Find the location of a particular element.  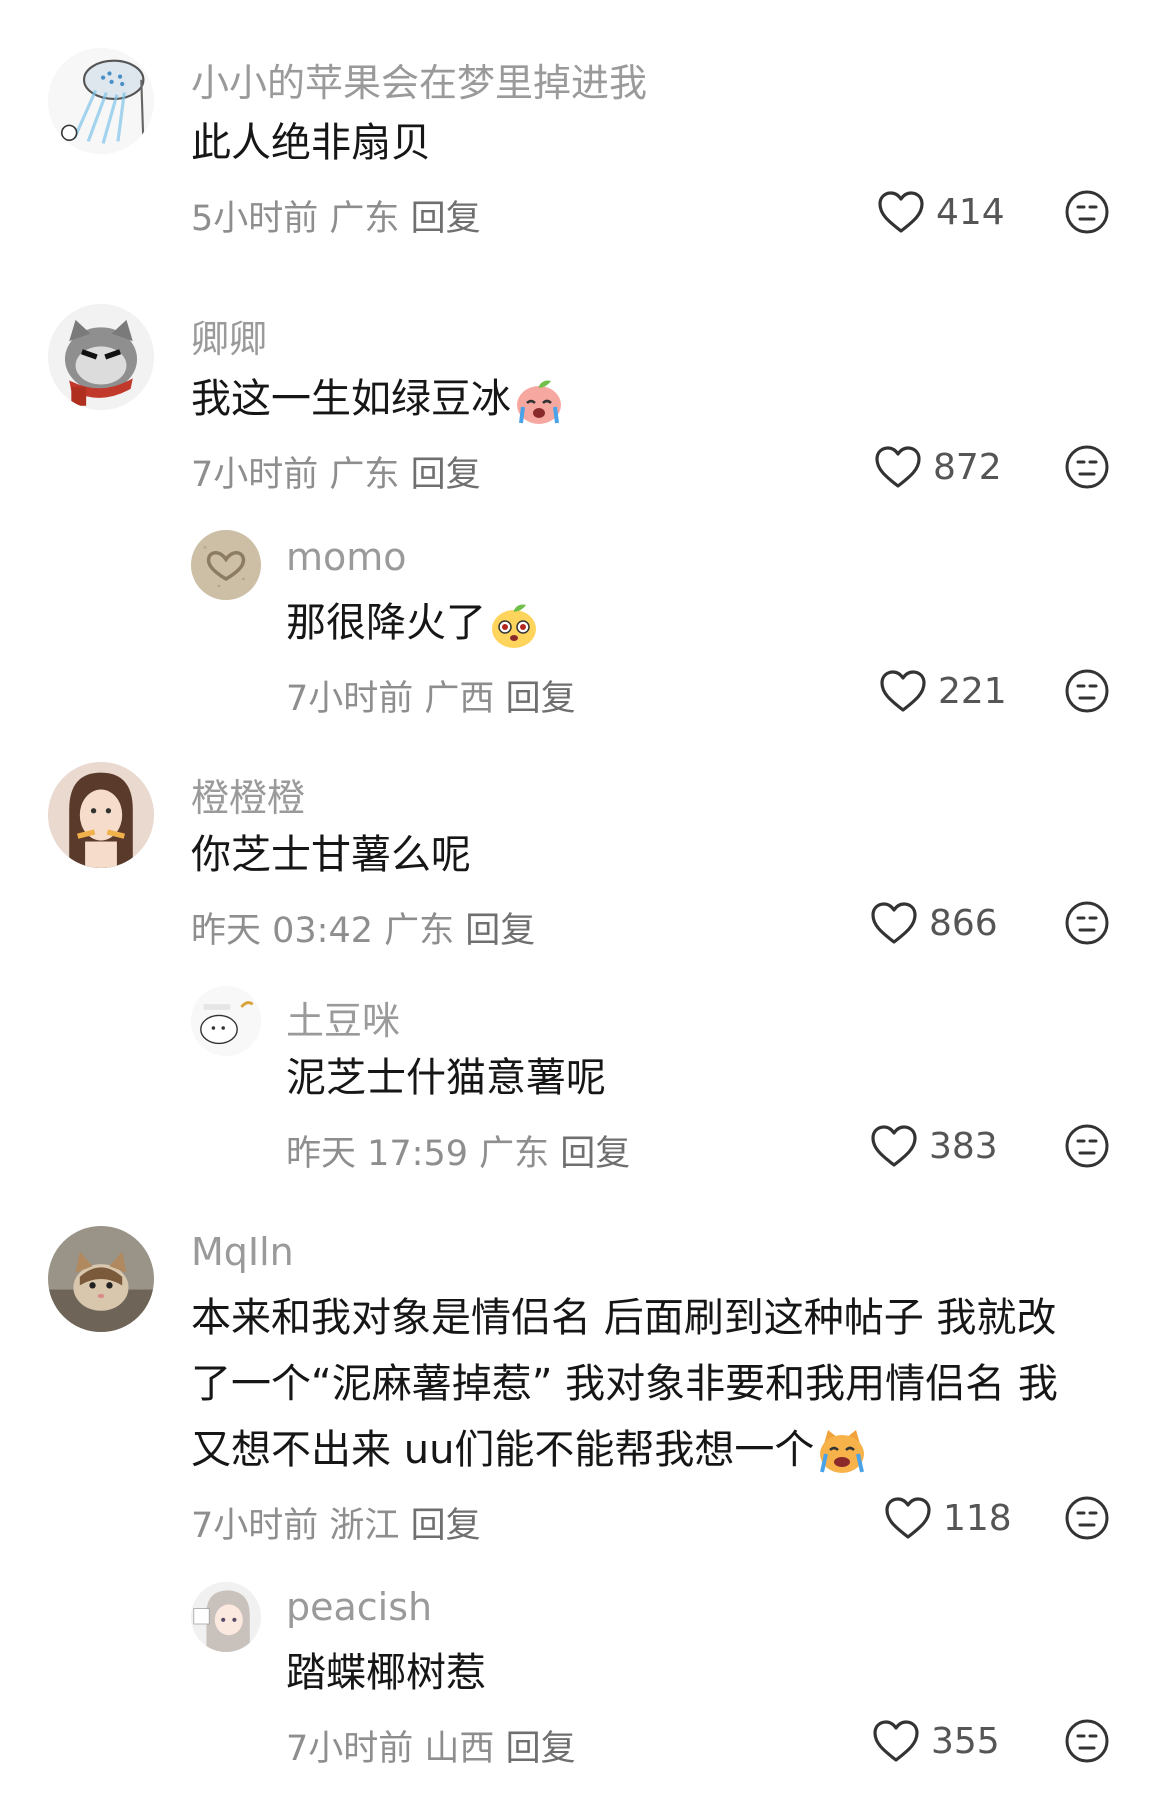

comment-text: 我这一生如绿豆冰 is located at coordinates (378, 399).